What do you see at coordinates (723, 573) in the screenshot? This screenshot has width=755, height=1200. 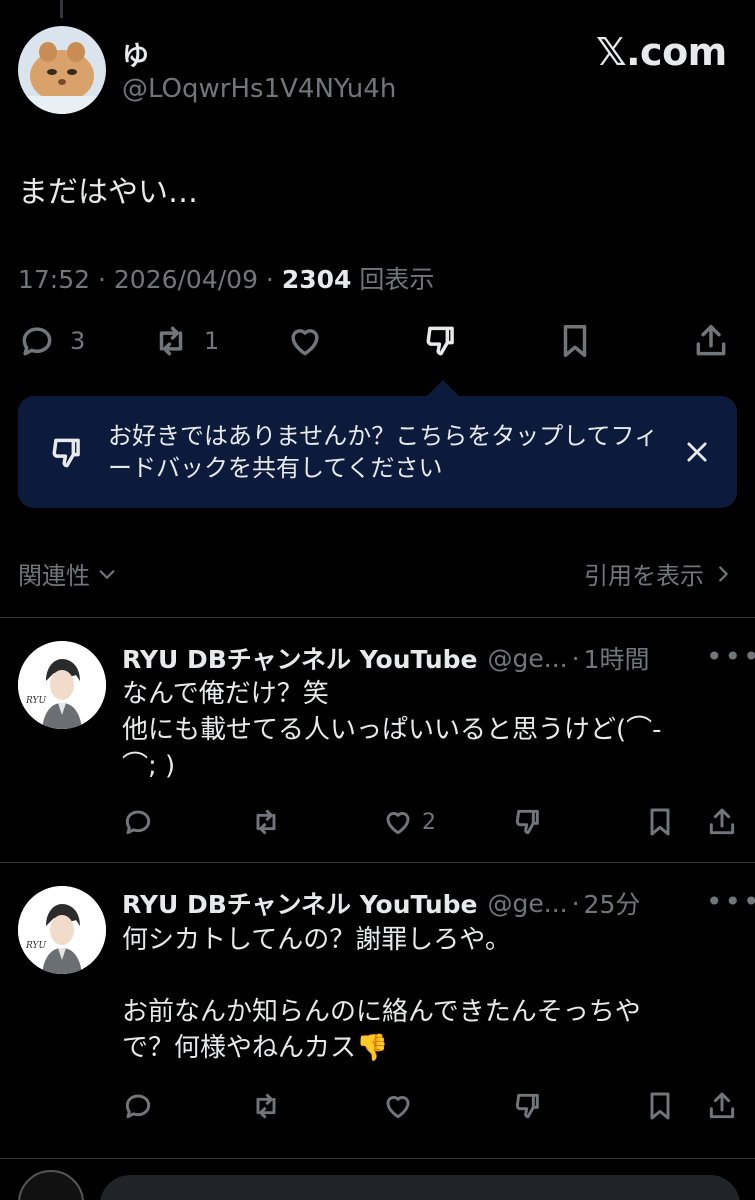 I see `chevron-right-icon` at bounding box center [723, 573].